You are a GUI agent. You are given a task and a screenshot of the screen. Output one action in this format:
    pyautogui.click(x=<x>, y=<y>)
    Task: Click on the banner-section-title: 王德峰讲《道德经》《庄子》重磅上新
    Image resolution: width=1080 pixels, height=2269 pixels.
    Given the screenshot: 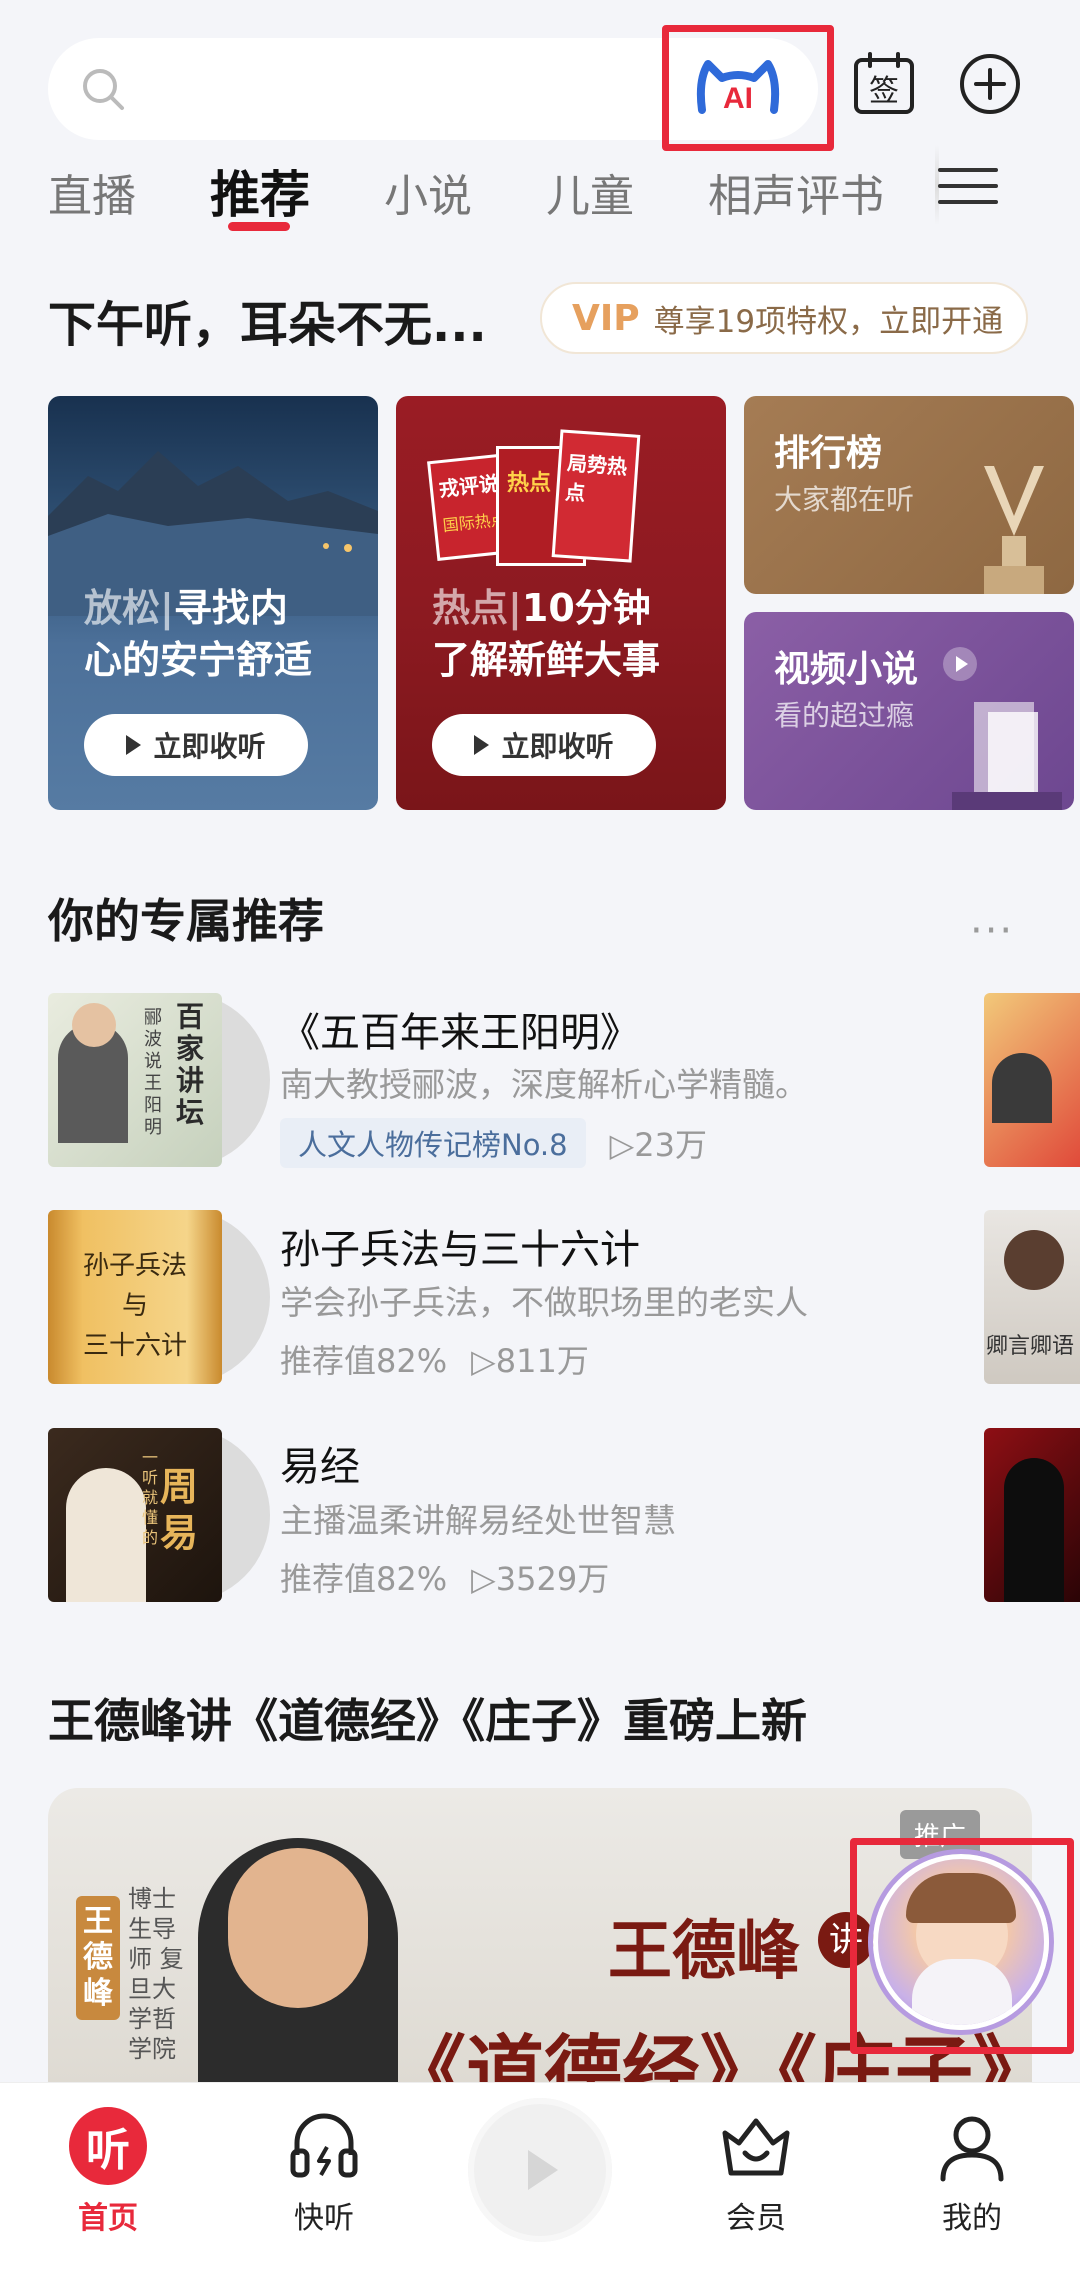 What is the action you would take?
    pyautogui.click(x=427, y=1721)
    